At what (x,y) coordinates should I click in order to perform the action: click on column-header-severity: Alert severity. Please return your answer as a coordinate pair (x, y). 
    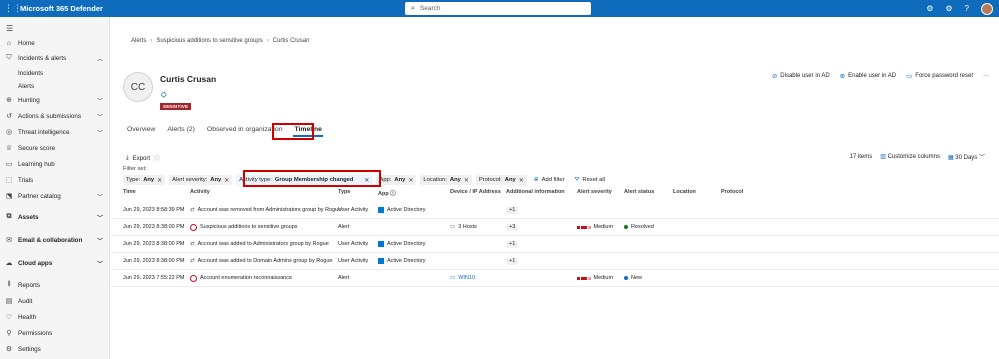
    Looking at the image, I should click on (594, 192).